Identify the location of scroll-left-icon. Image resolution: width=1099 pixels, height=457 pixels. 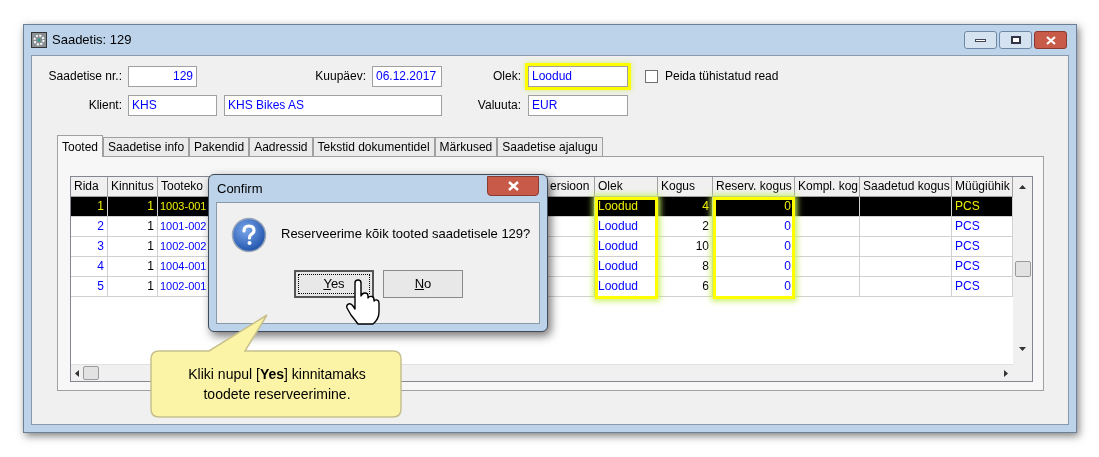
(77, 373).